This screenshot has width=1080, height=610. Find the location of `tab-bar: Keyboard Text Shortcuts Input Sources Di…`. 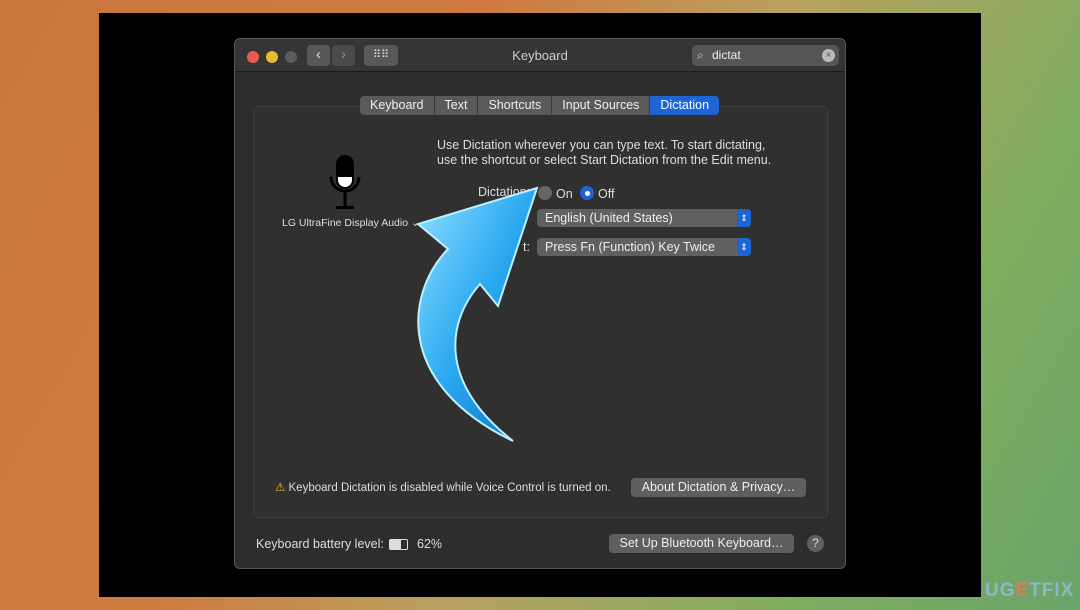

tab-bar: Keyboard Text Shortcuts Input Sources Di… is located at coordinates (540, 105).